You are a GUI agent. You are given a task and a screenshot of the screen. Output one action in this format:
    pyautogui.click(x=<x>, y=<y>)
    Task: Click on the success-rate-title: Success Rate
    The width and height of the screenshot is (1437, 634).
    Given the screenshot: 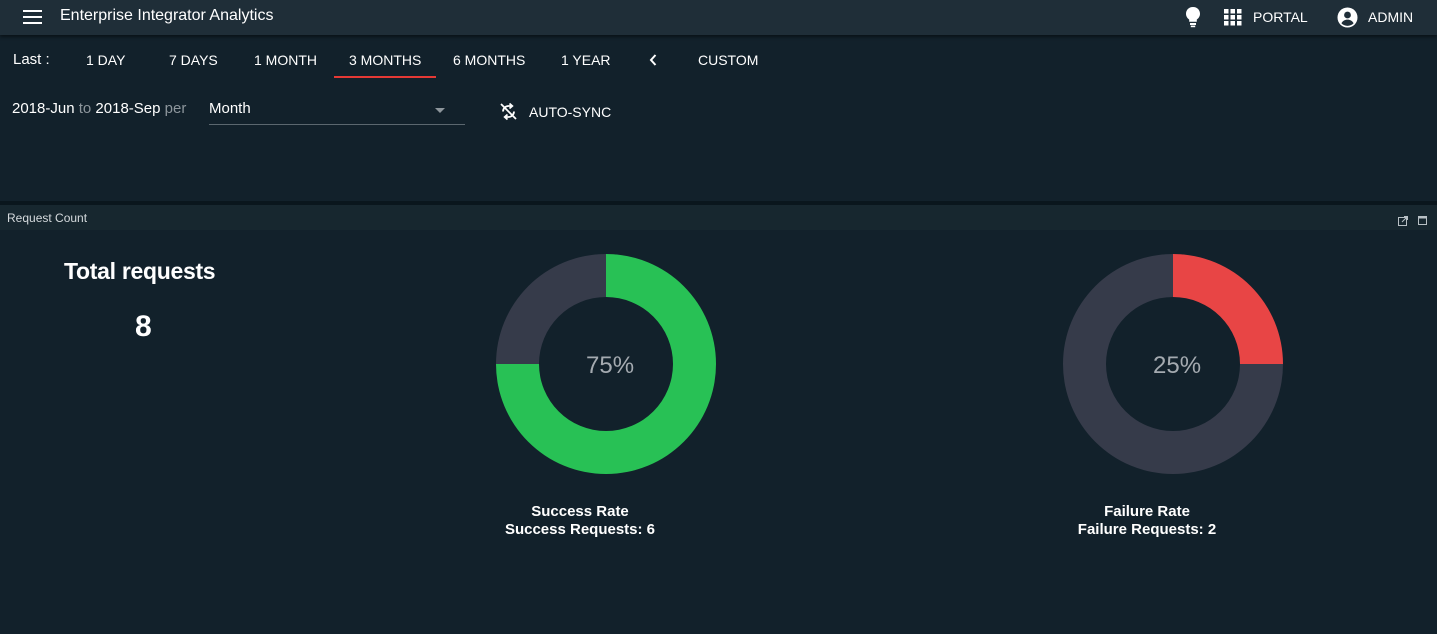 What is the action you would take?
    pyautogui.click(x=580, y=511)
    